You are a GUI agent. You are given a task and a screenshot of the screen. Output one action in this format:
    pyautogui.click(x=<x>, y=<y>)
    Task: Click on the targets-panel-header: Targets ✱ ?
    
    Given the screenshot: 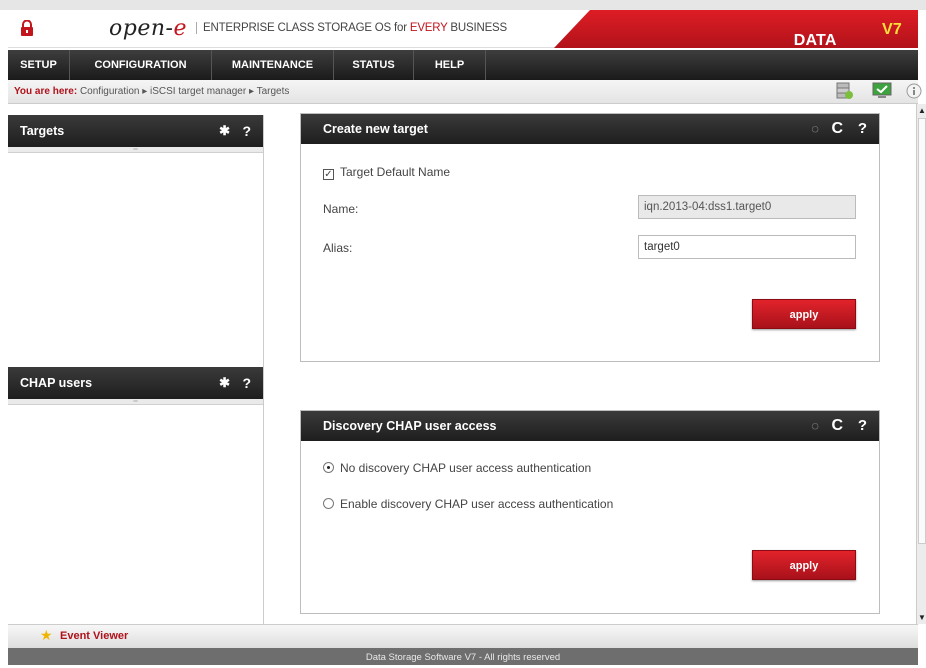 What is the action you would take?
    pyautogui.click(x=135, y=131)
    